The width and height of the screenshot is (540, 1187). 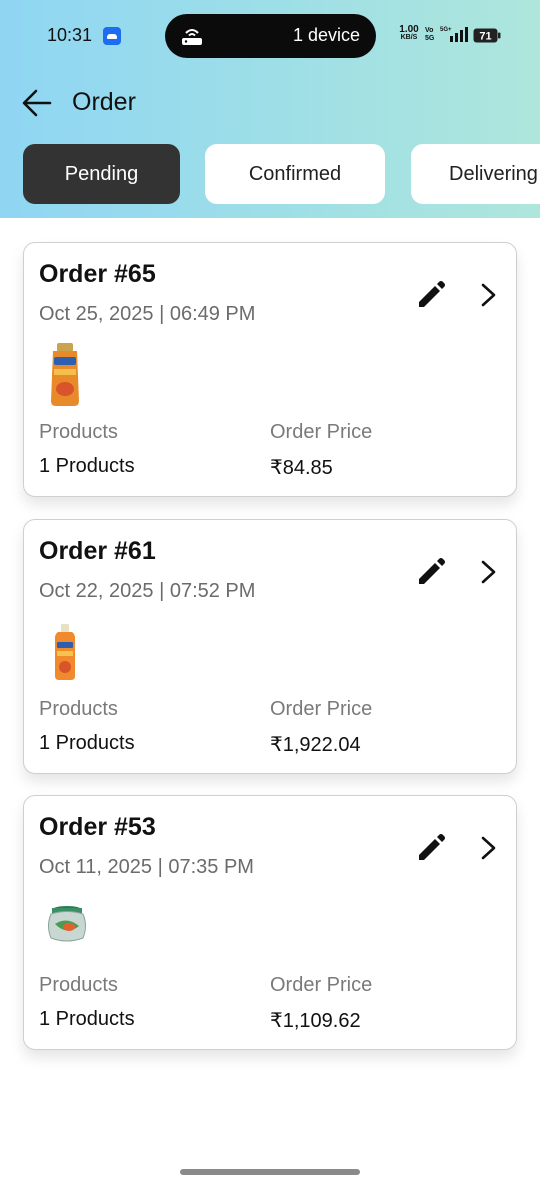 I want to click on status-bar: 10:31 1 device 1.00 KB/S Vo 5G 5G+ 71, so click(x=270, y=35).